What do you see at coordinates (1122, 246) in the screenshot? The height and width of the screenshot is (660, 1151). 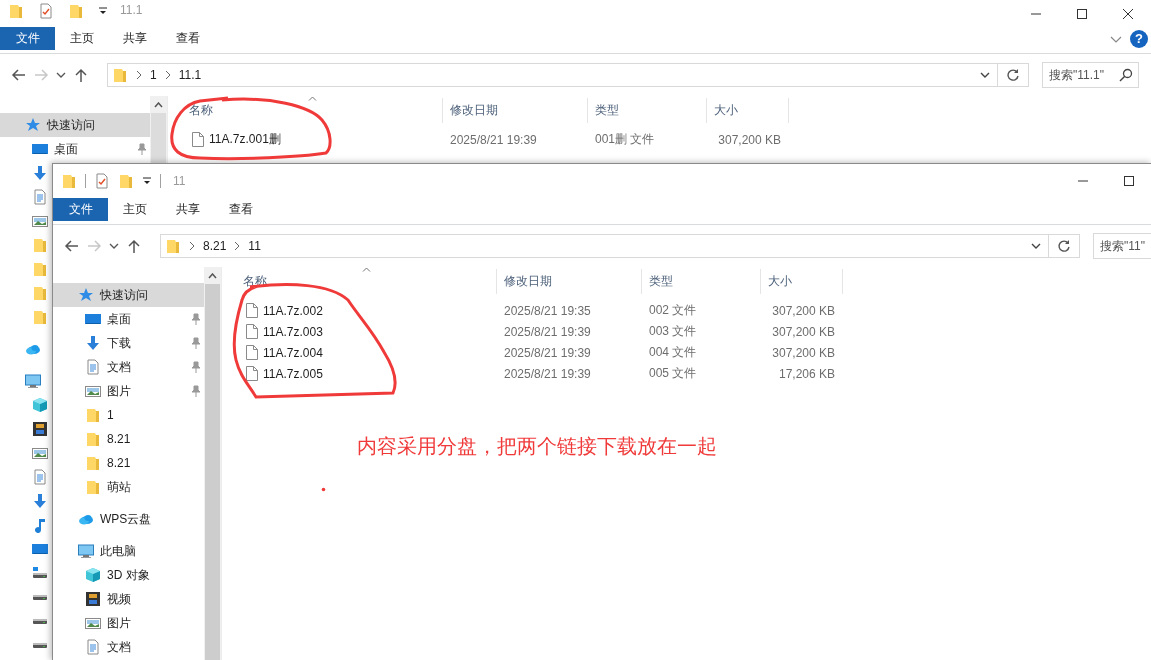 I see `search-field: 搜索"11"` at bounding box center [1122, 246].